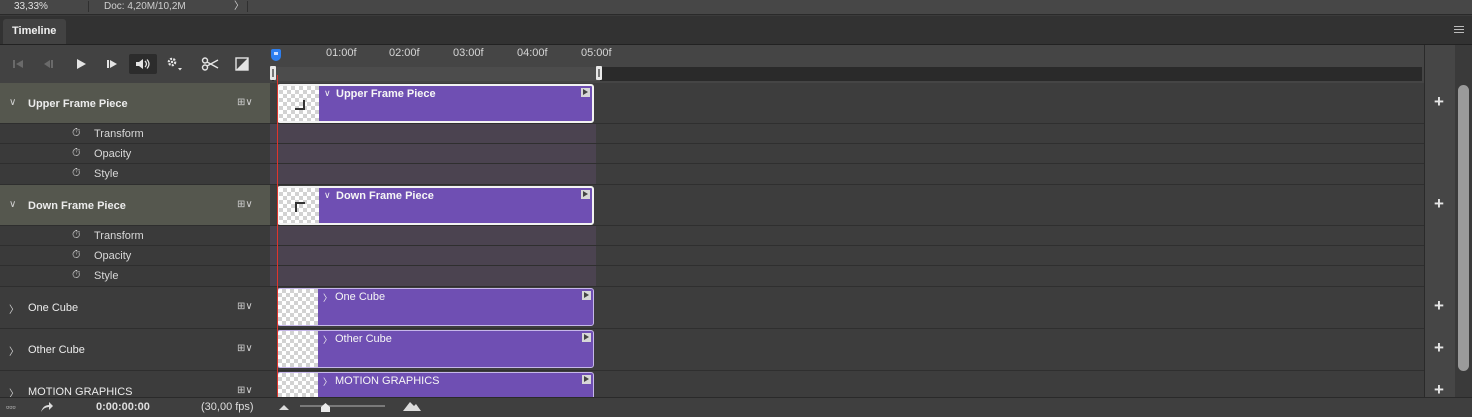 The image size is (1472, 417). Describe the element at coordinates (56, 350) in the screenshot. I see `layer-name: Other Cube` at that location.